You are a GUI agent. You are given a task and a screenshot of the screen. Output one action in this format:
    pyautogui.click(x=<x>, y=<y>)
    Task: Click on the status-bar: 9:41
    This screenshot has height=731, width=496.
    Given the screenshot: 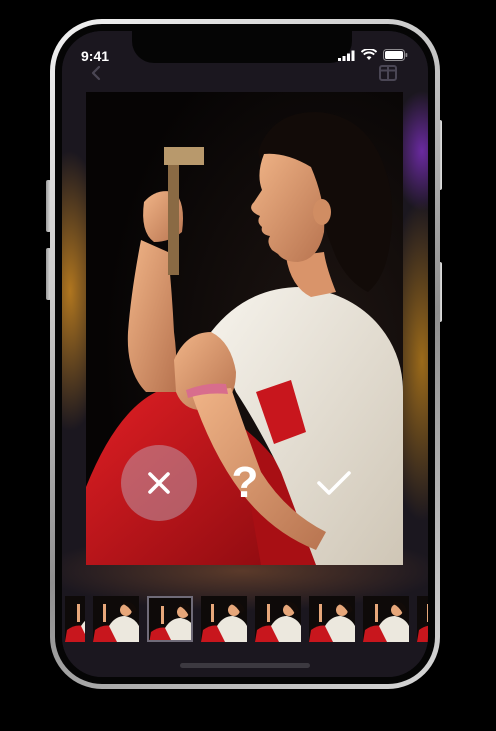 What is the action you would take?
    pyautogui.click(x=245, y=54)
    